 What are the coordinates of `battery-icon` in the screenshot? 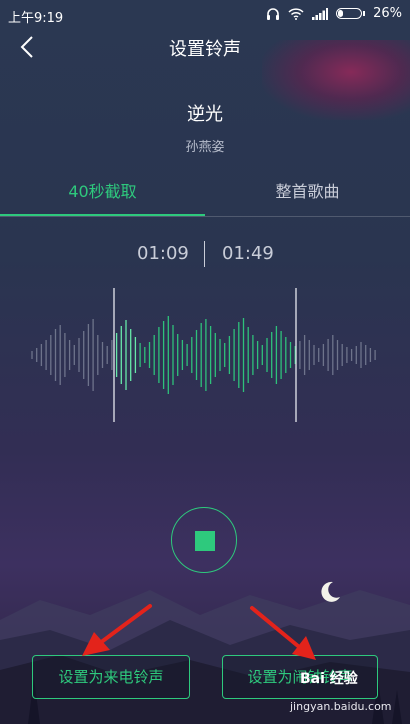 It's located at (351, 13).